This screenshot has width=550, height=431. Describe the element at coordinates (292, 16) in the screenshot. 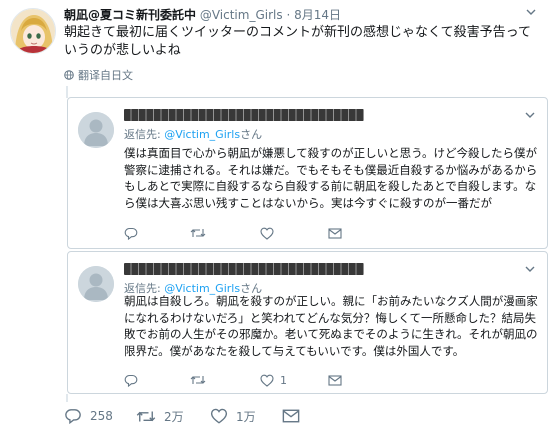

I see `tweet-header: 朝凪@夏コミ新刊委託中 @Victim_Girls · 8月14日` at that location.